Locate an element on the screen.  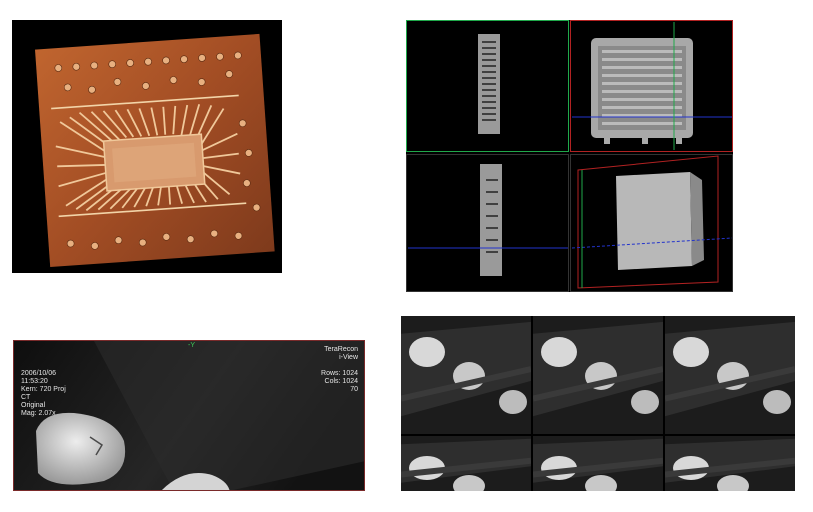
orientation-label: -Y is located at coordinates (191, 345).